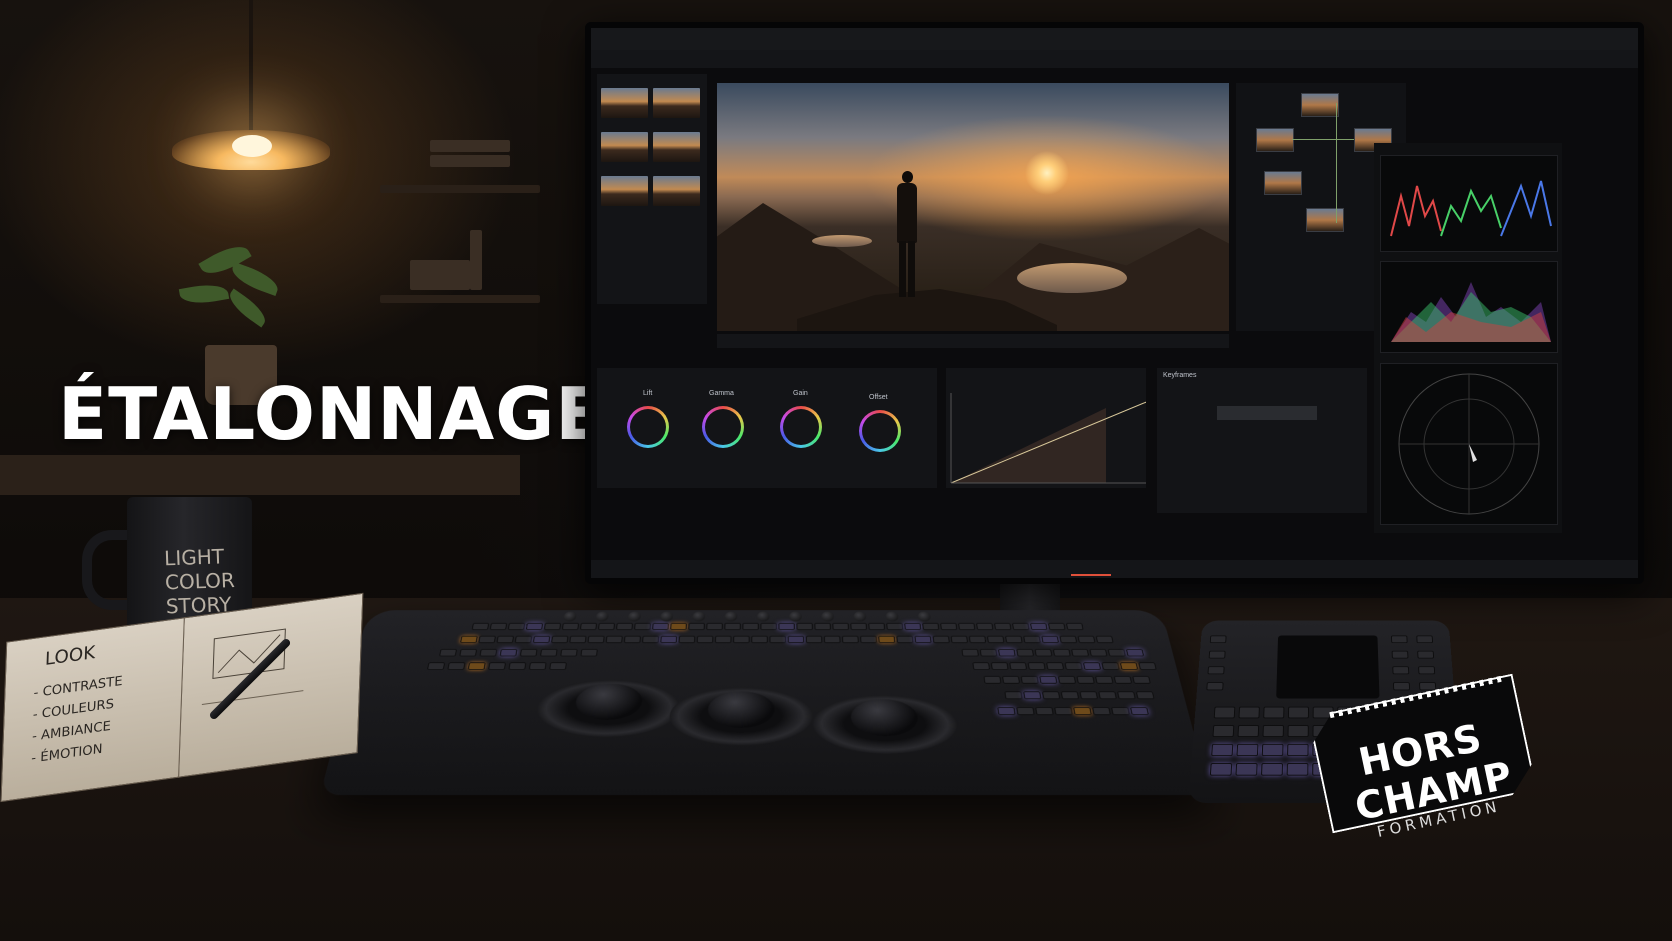 Image resolution: width=1672 pixels, height=941 pixels. I want to click on page-navigation-bar, so click(1114, 569).